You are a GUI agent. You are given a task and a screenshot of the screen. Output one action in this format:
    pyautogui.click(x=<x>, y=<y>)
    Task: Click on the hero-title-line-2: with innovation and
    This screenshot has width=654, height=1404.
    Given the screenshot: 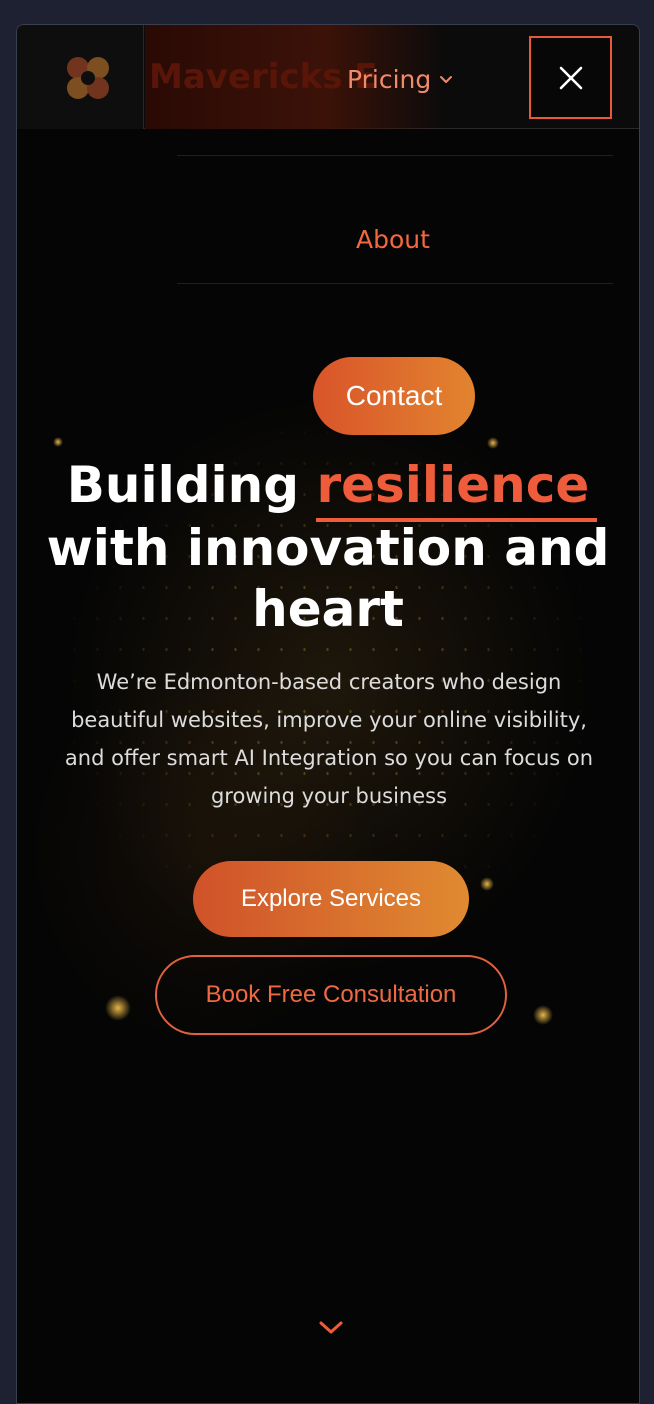 What is the action you would take?
    pyautogui.click(x=328, y=548)
    